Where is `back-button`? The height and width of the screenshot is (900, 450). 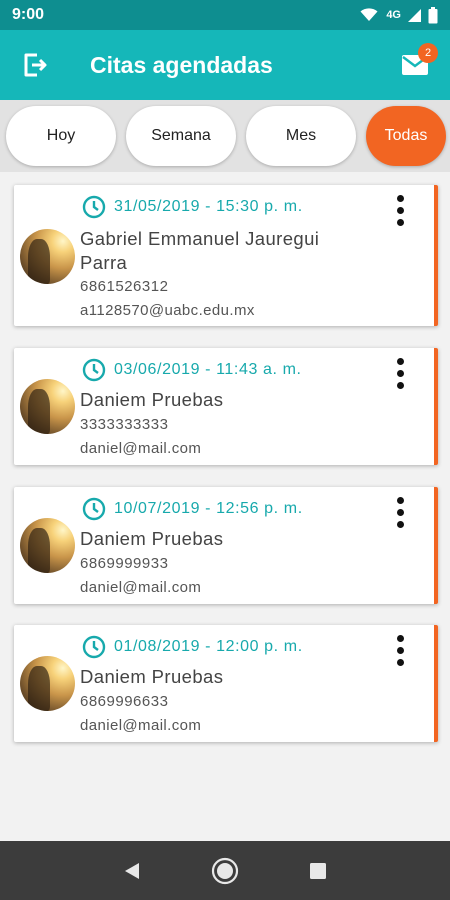
back-button is located at coordinates (132, 871).